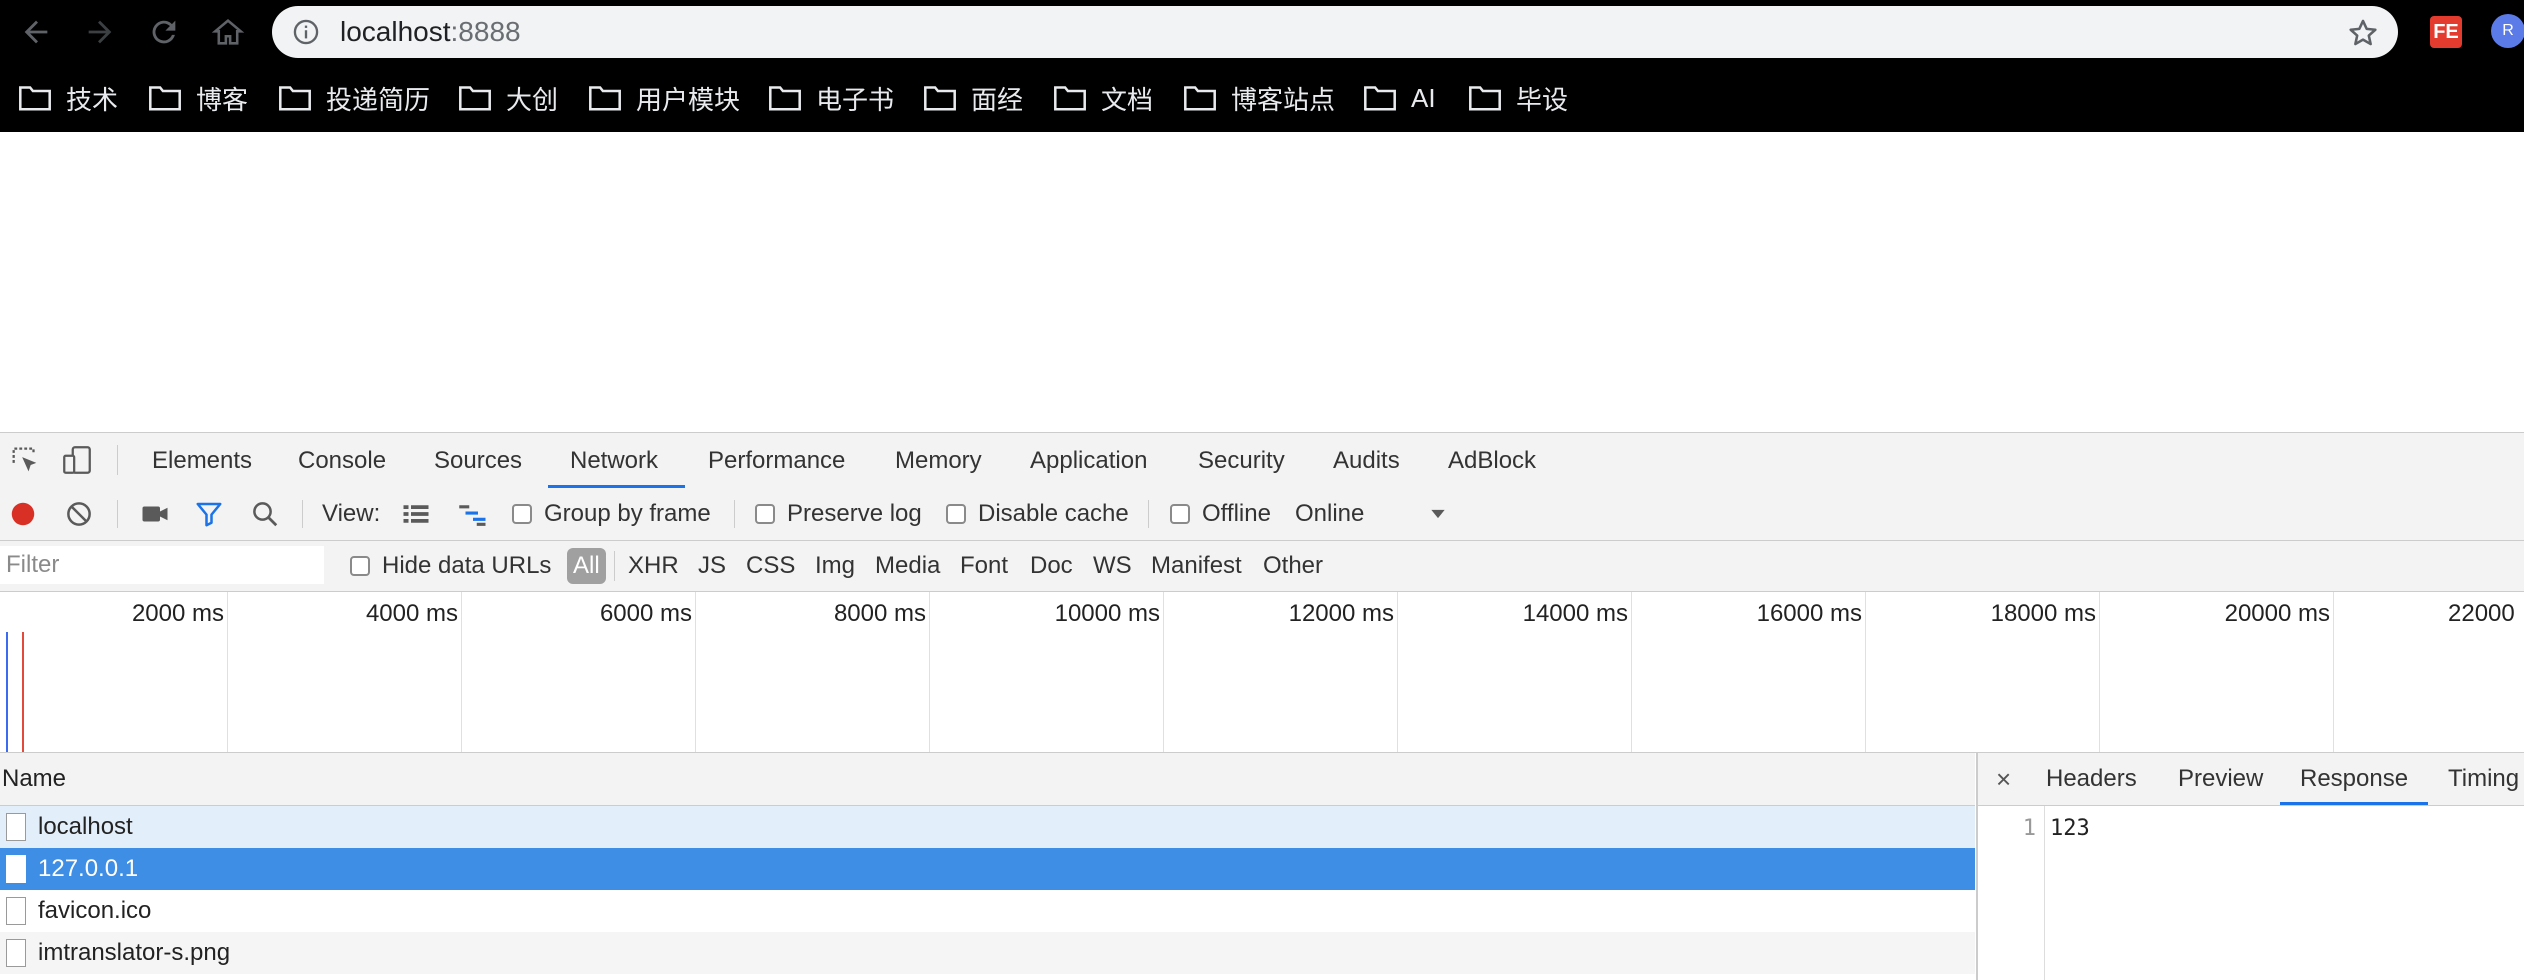 This screenshot has width=2524, height=980. I want to click on filter-type-all: All, so click(586, 566).